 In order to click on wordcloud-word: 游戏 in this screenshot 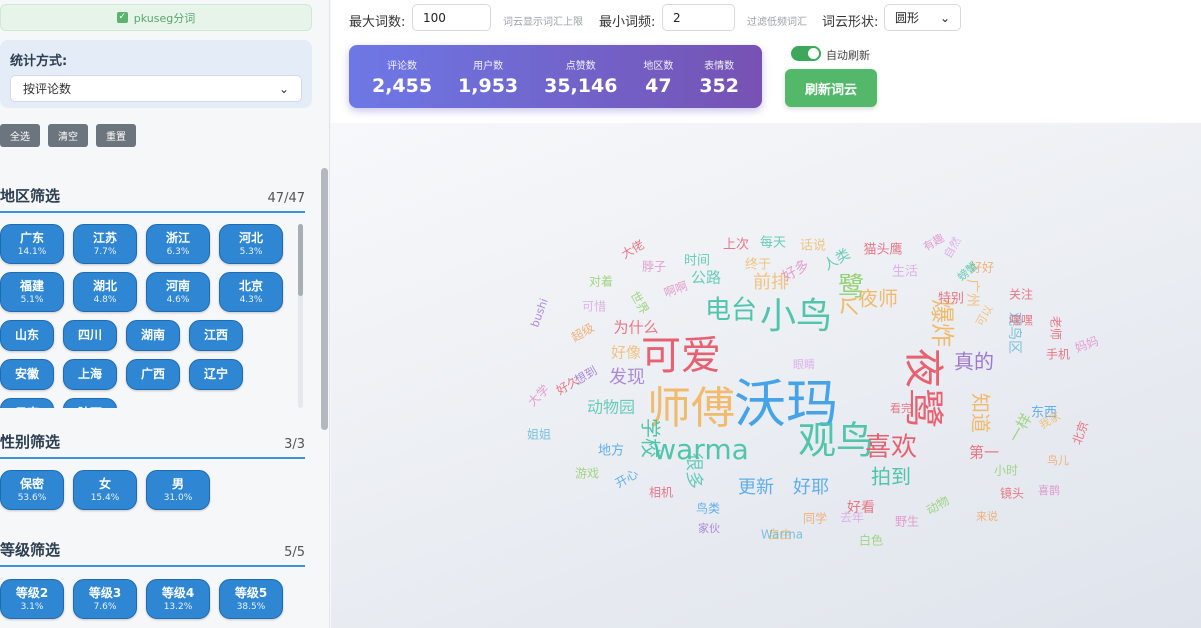, I will do `click(587, 474)`.